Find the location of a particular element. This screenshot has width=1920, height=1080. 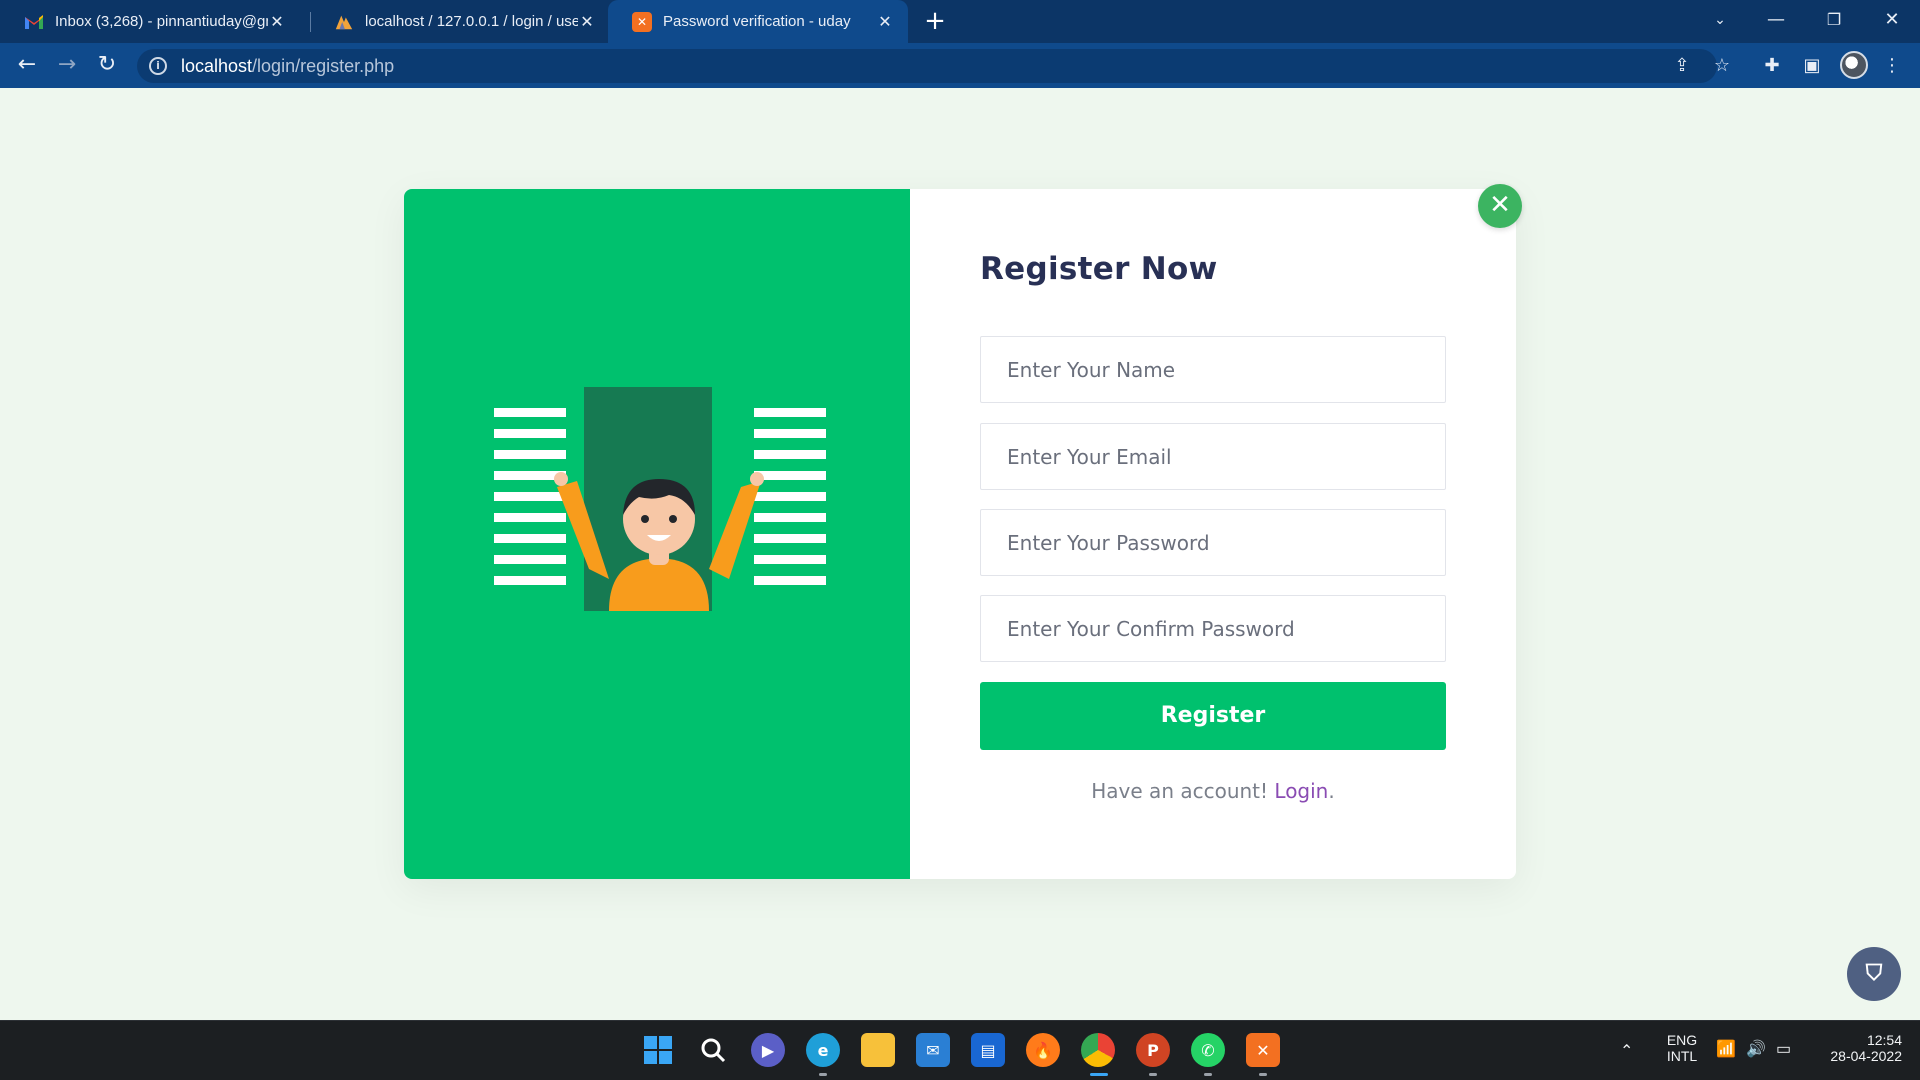

url-host: localhost is located at coordinates (217, 65).